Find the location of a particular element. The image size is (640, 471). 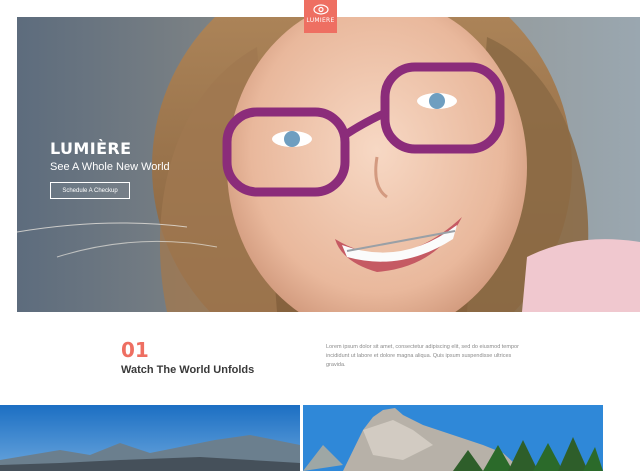

gallery-image-right is located at coordinates (453, 438).